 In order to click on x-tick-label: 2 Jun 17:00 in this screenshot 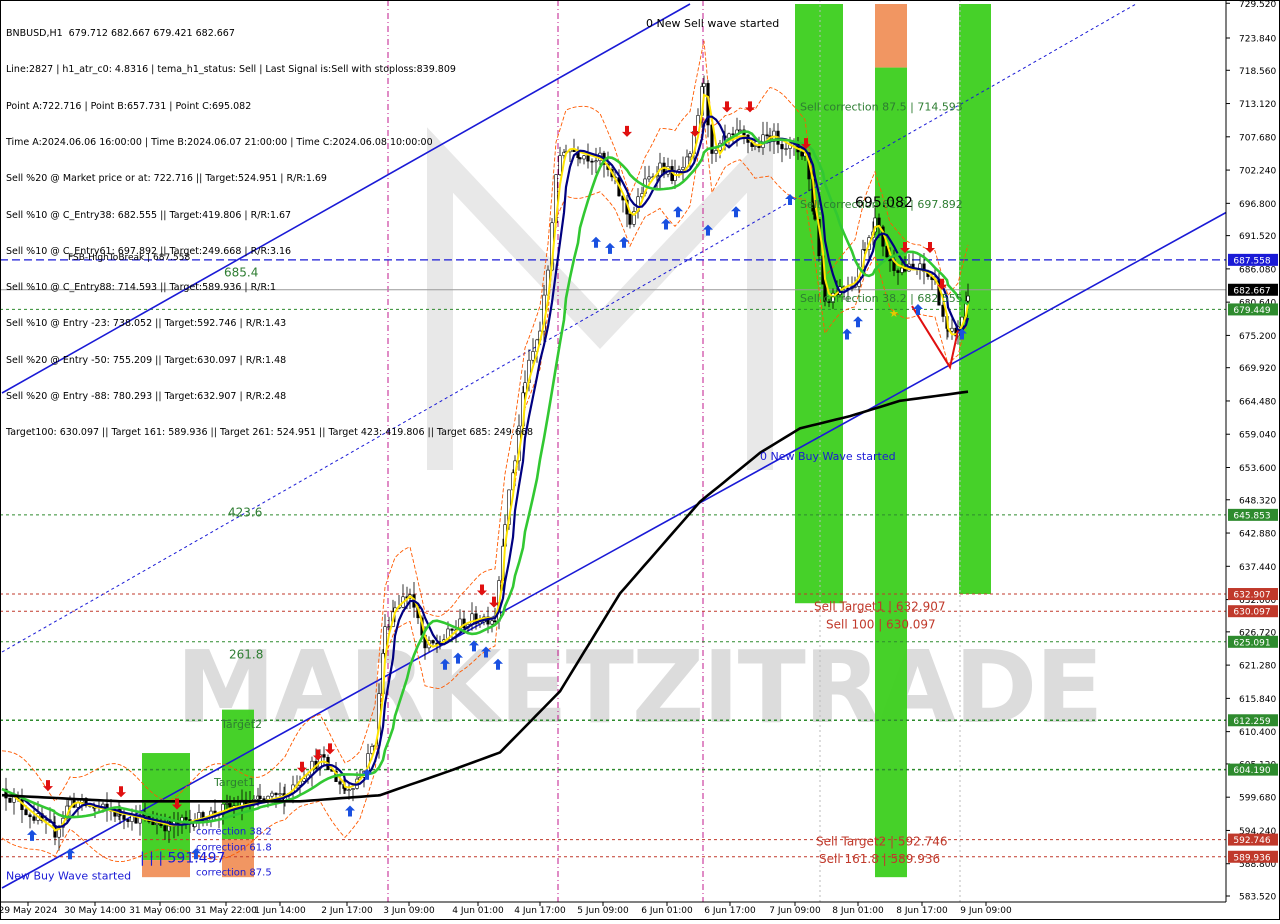, I will do `click(347, 911)`.